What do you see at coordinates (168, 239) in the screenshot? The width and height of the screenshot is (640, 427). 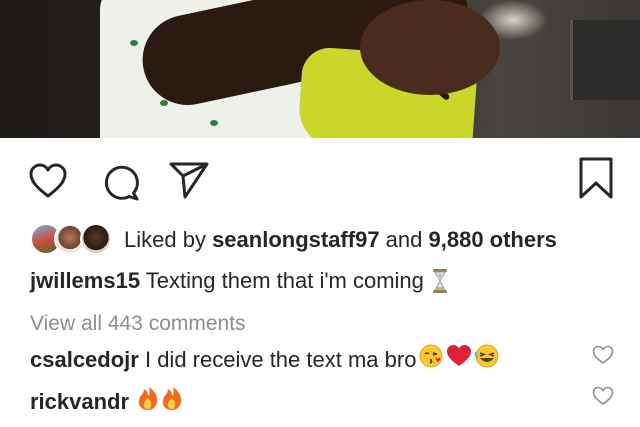 I see `likes-prefix: Liked by` at bounding box center [168, 239].